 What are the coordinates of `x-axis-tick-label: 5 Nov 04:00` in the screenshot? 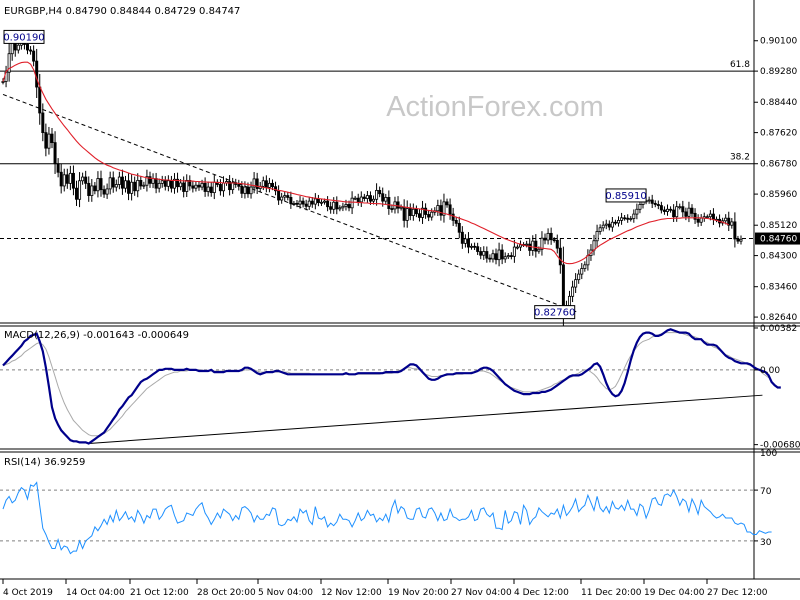 It's located at (285, 593).